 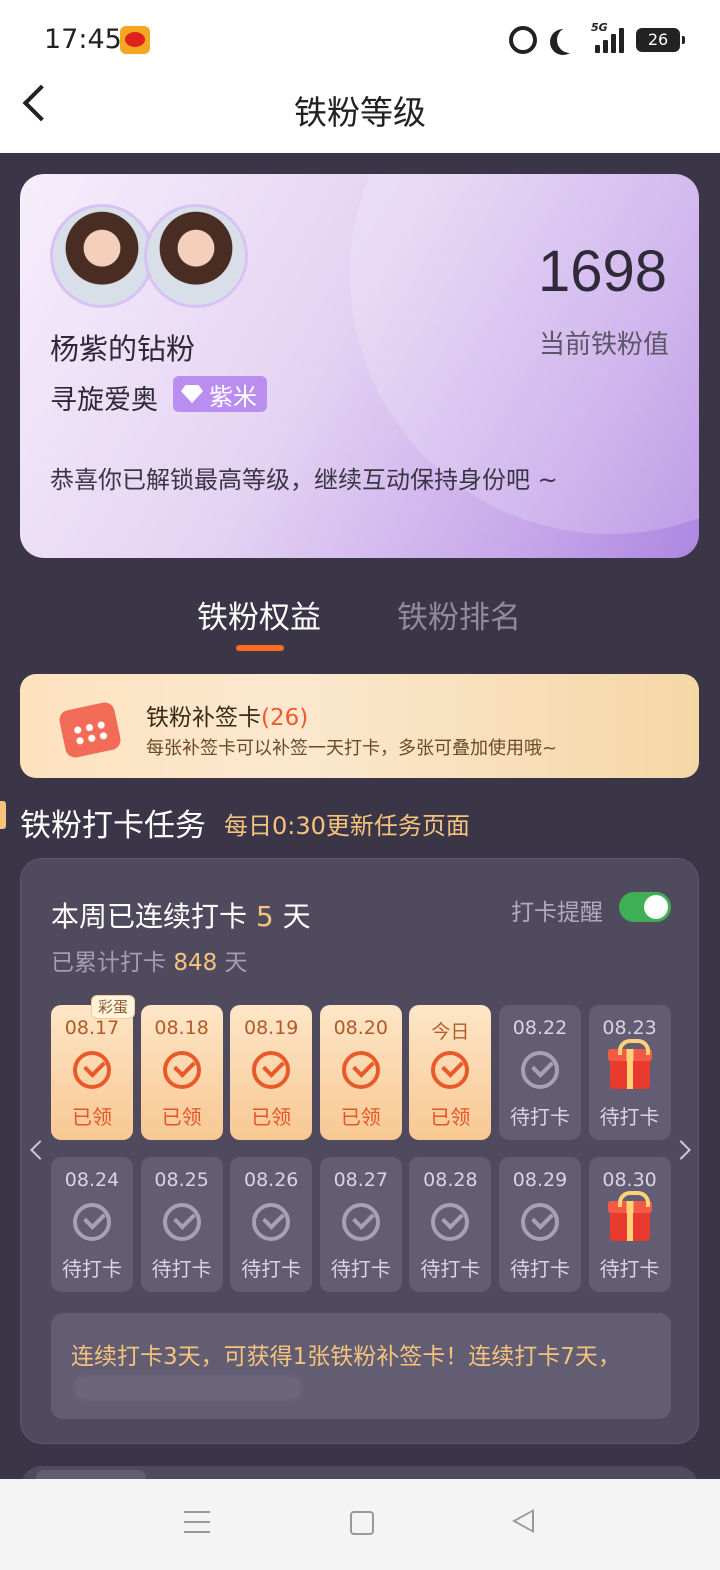 I want to click on day-date: 今日, so click(x=450, y=1032).